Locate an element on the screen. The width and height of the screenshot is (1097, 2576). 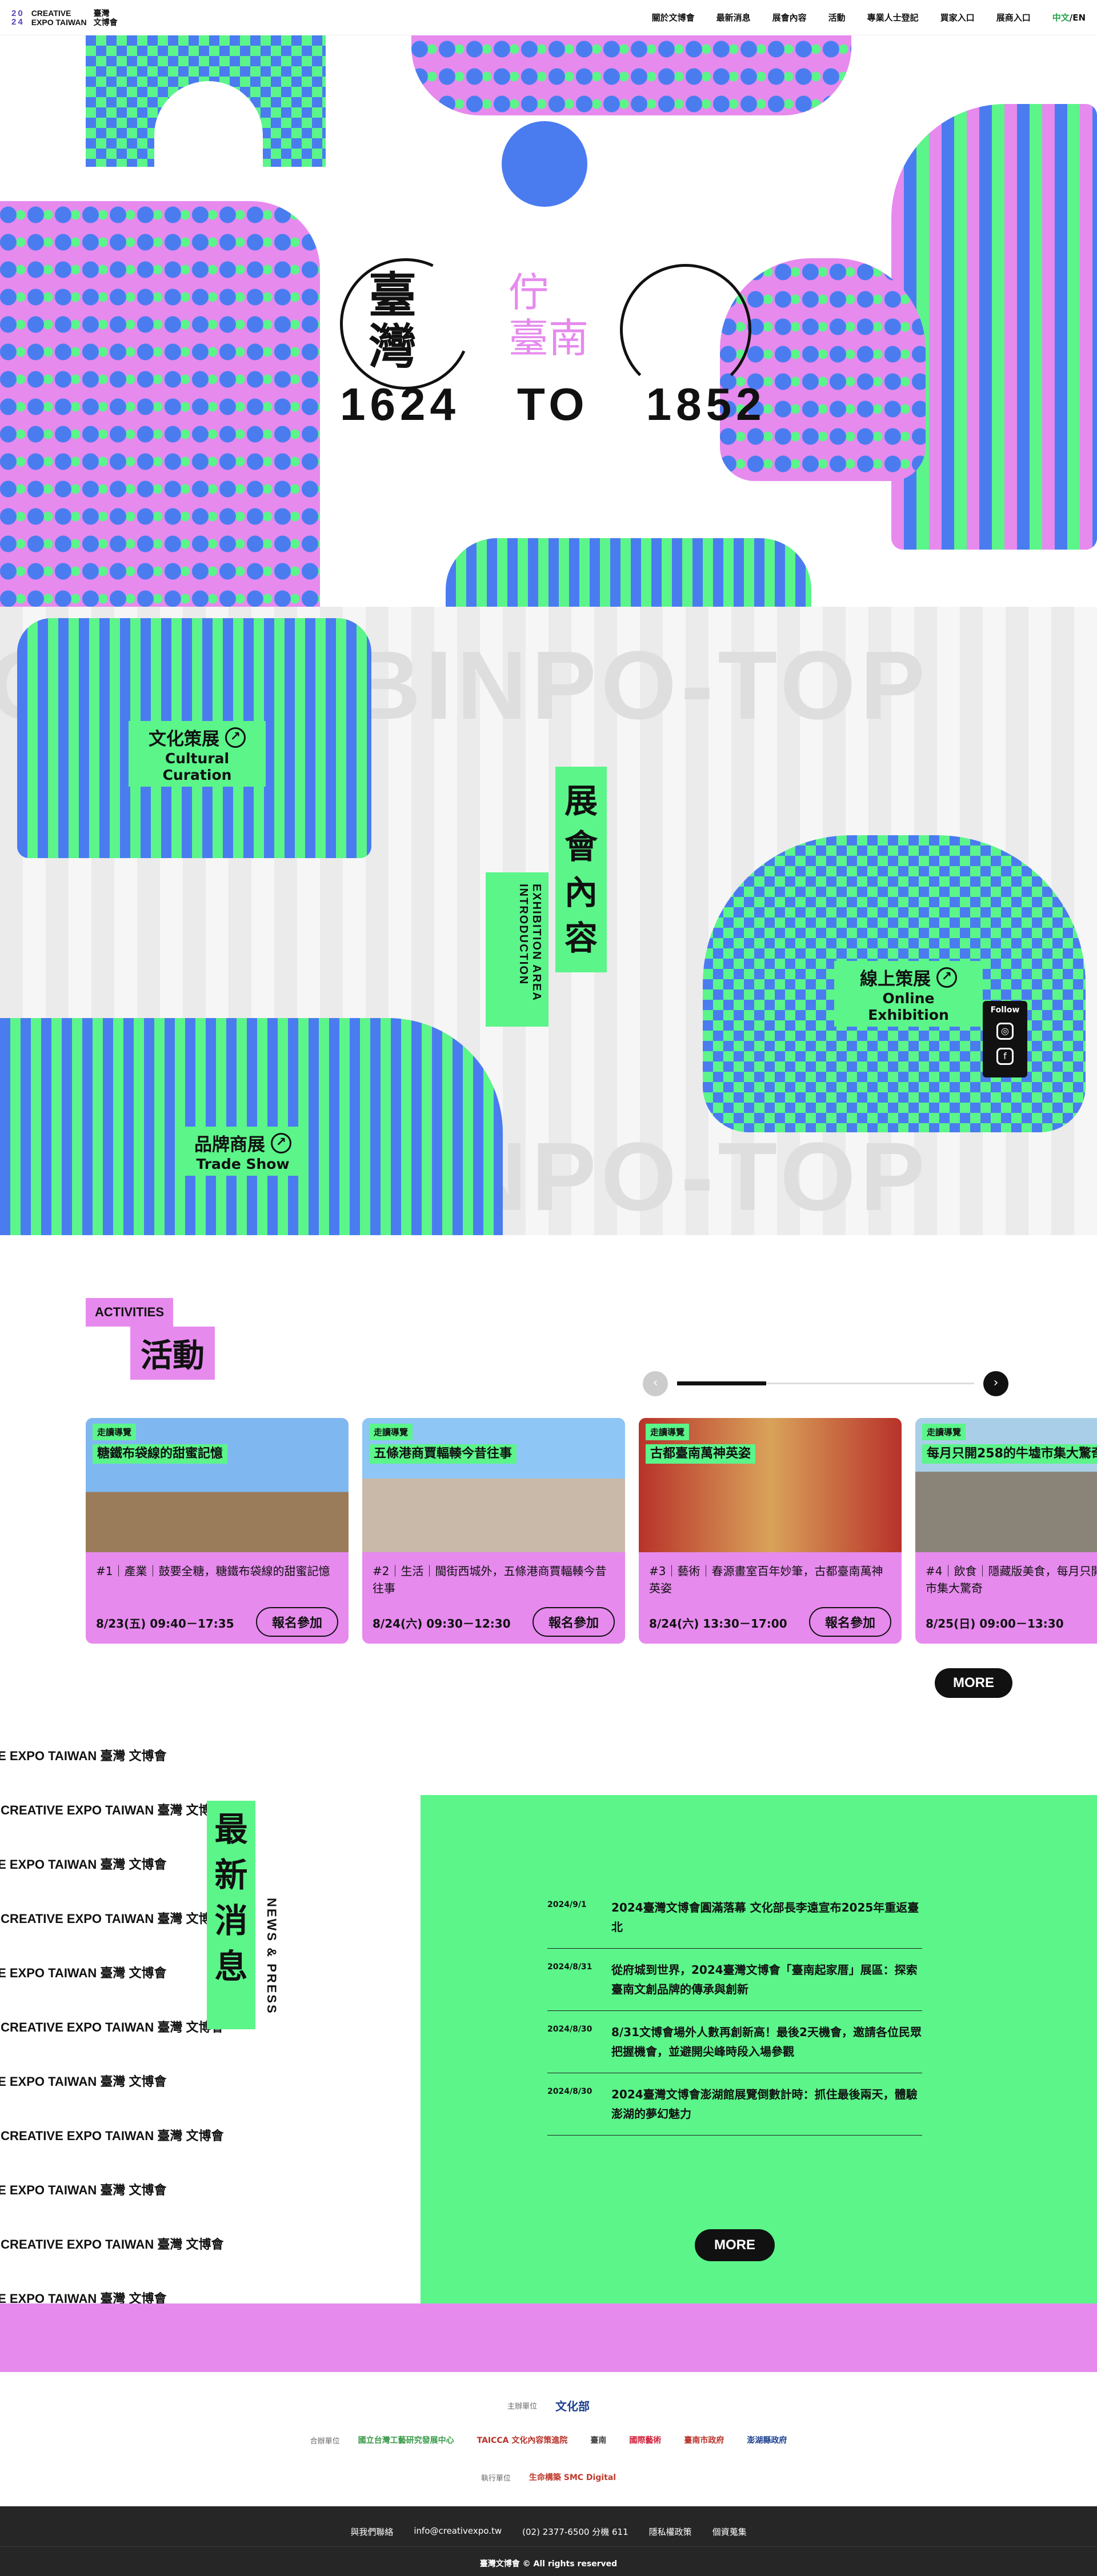
copyright: 臺灣文博會 © All rights reserved is located at coordinates (548, 2564).